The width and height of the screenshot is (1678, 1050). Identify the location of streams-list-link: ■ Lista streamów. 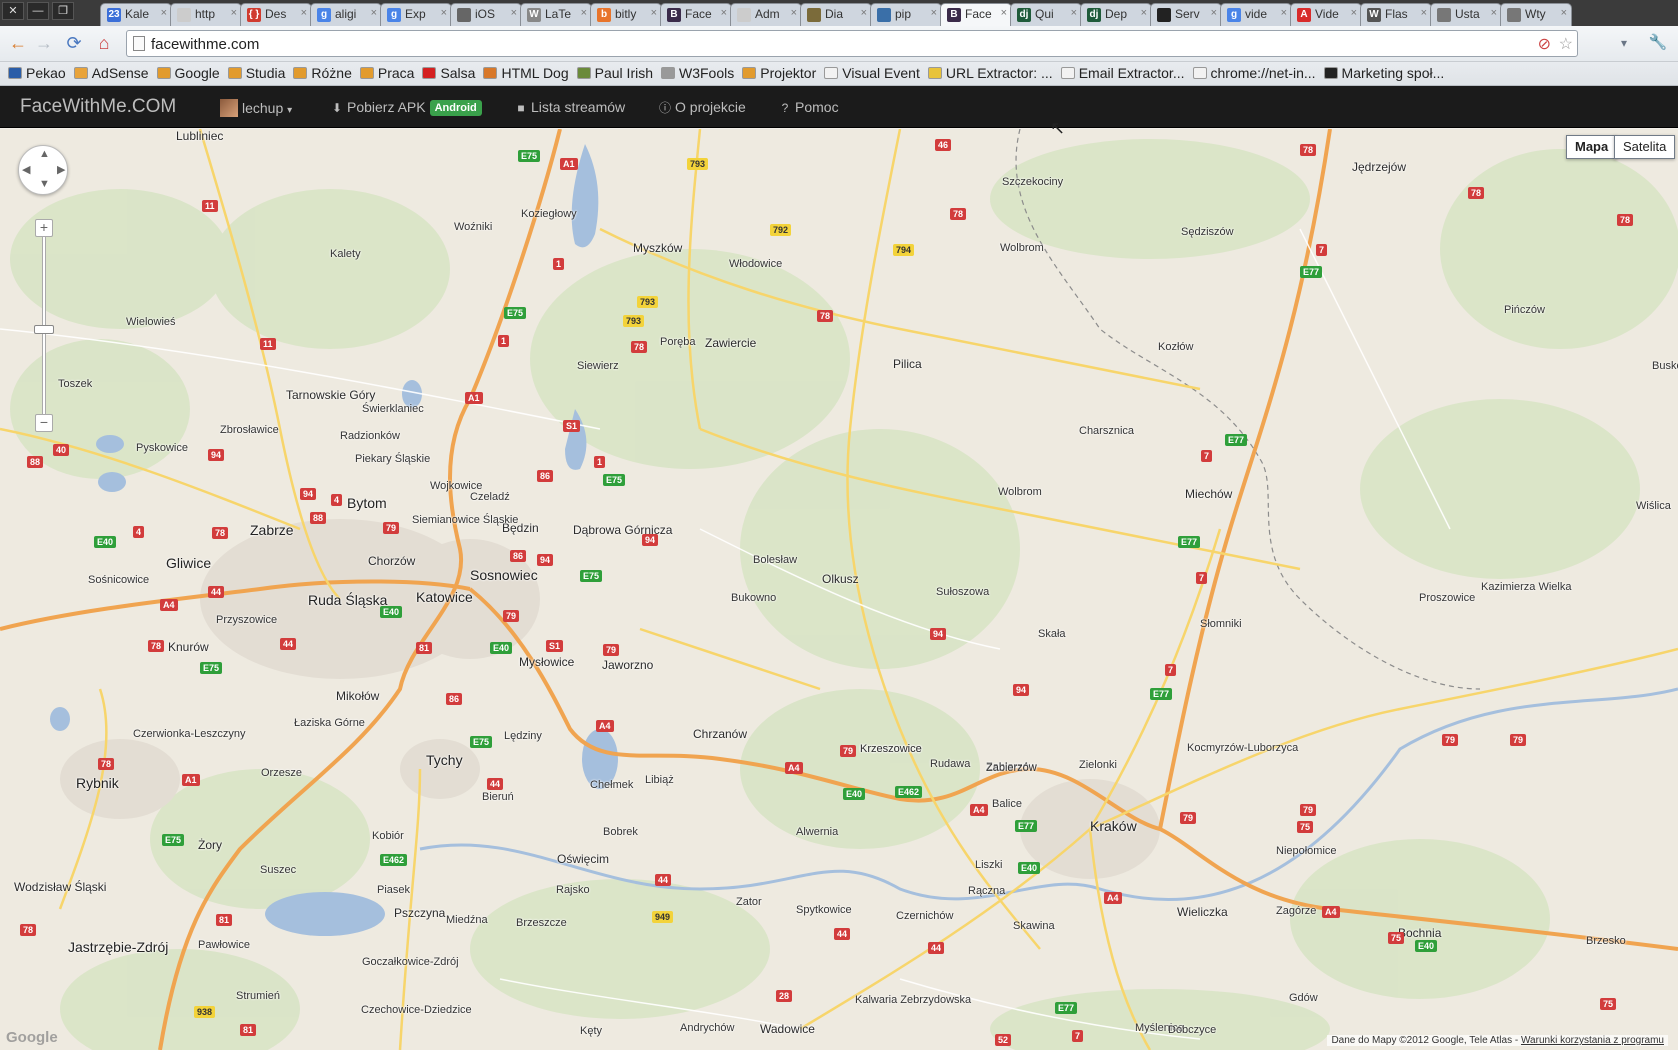
(569, 107).